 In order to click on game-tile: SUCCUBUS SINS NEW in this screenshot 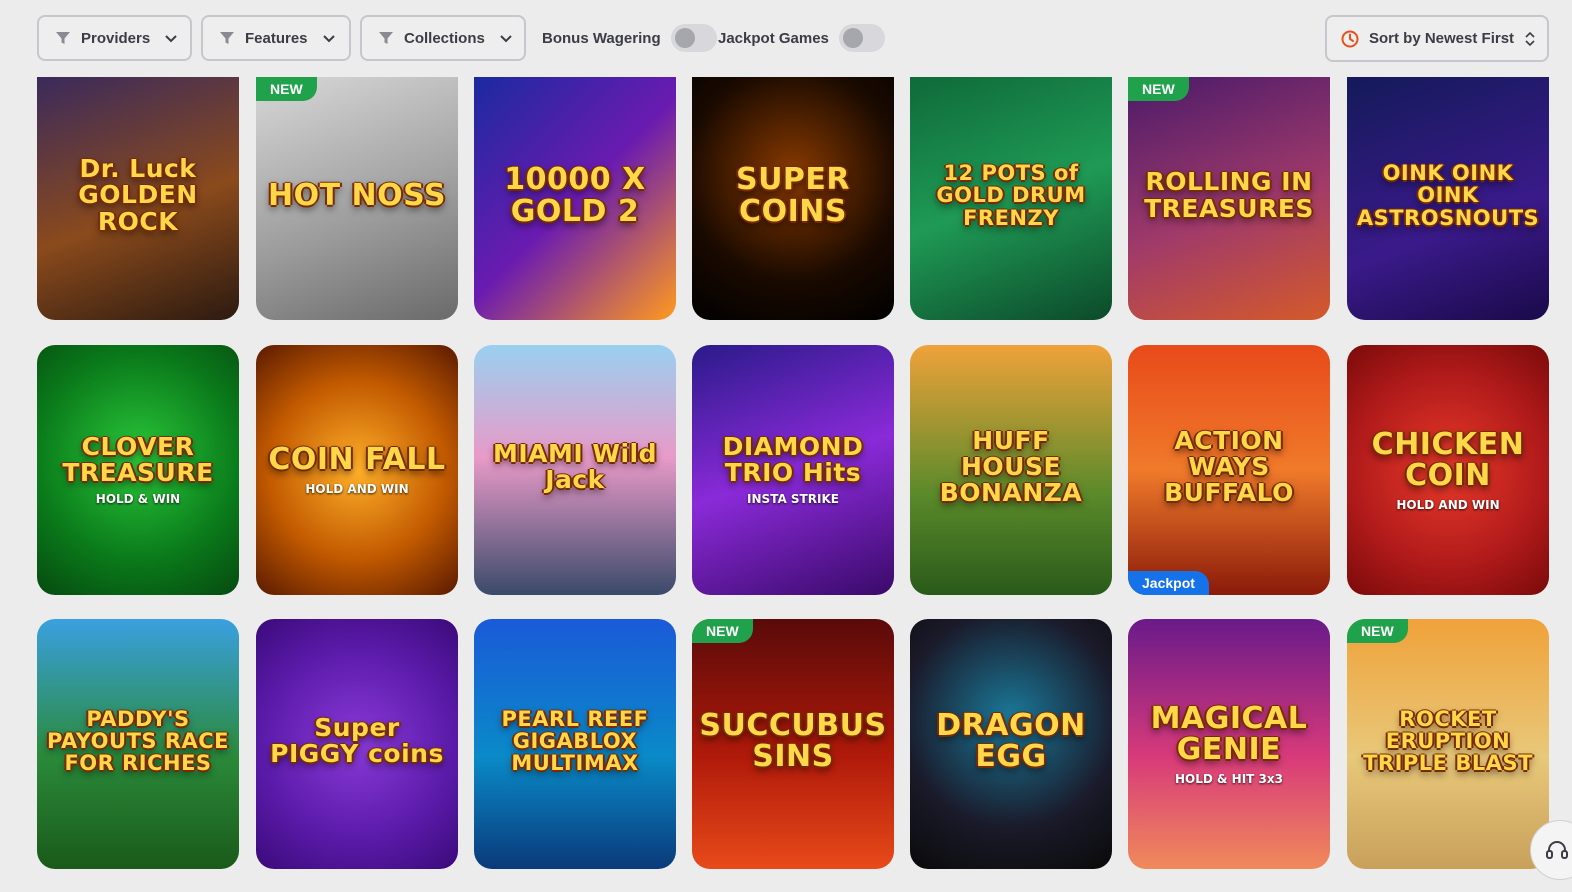, I will do `click(793, 744)`.